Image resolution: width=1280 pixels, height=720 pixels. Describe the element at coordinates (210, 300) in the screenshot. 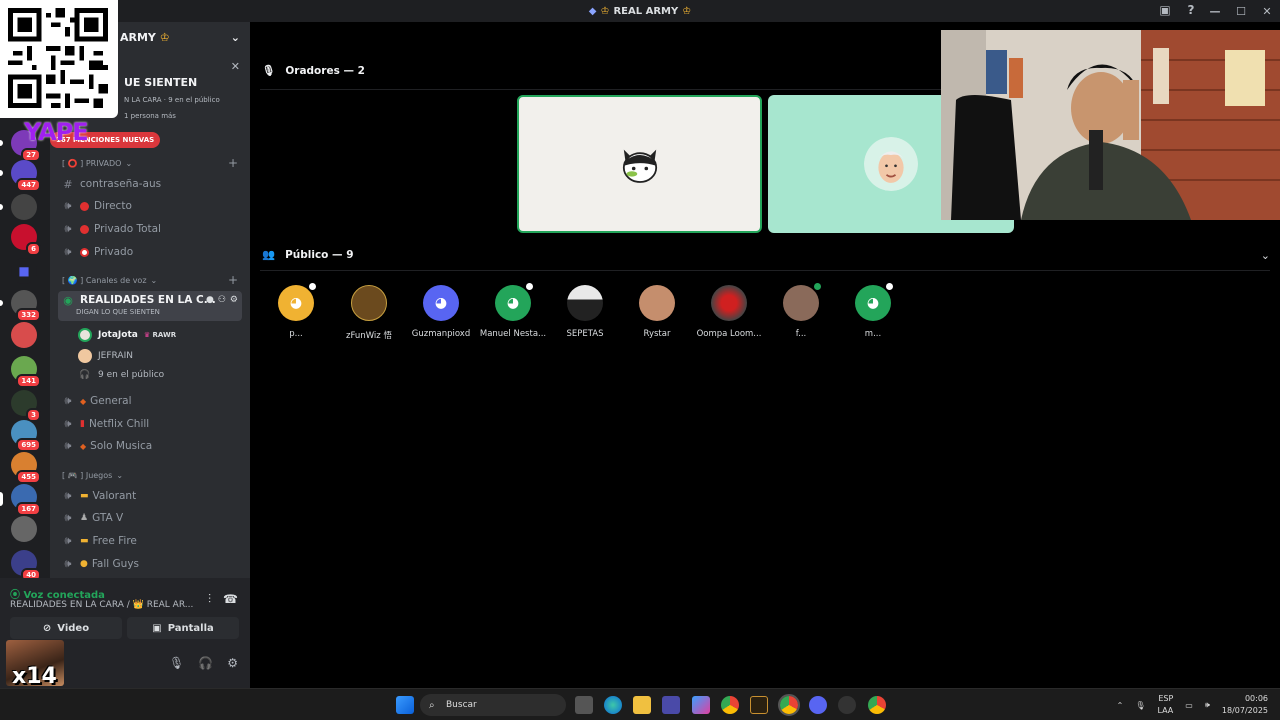

I see `chat-icon: ●` at that location.